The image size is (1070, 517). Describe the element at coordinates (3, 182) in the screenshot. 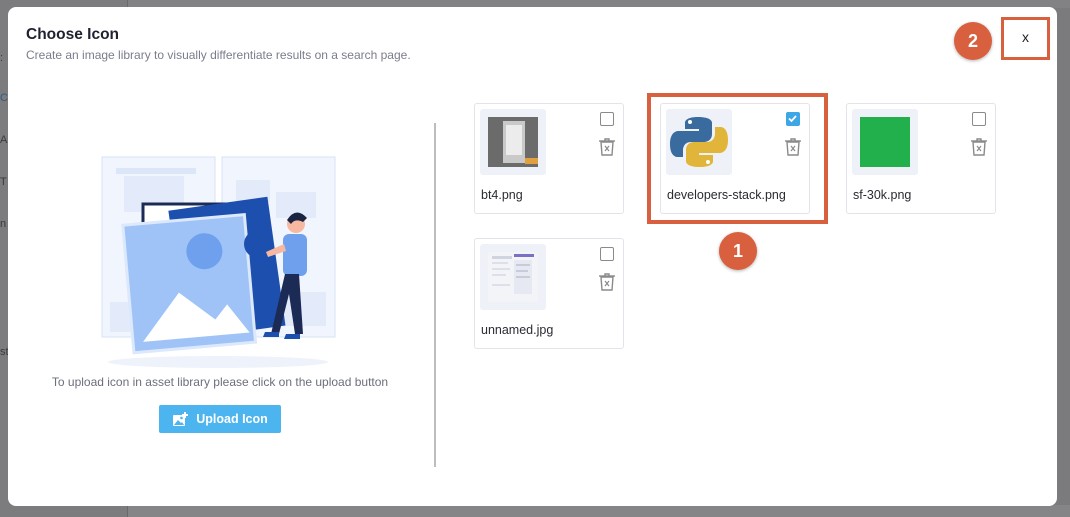

I see `background-fragment: T` at that location.